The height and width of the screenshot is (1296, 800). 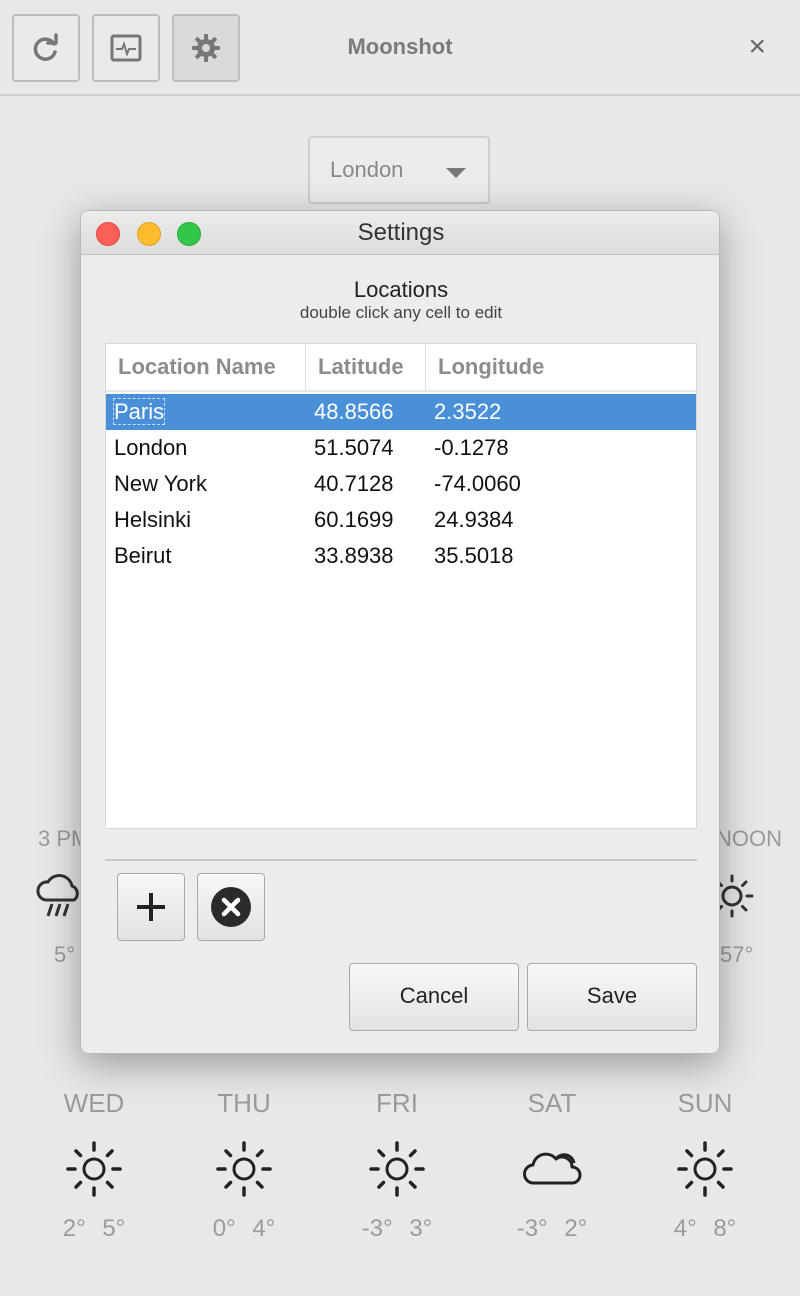 I want to click on hourly-time-label: NOON, so click(x=749, y=838).